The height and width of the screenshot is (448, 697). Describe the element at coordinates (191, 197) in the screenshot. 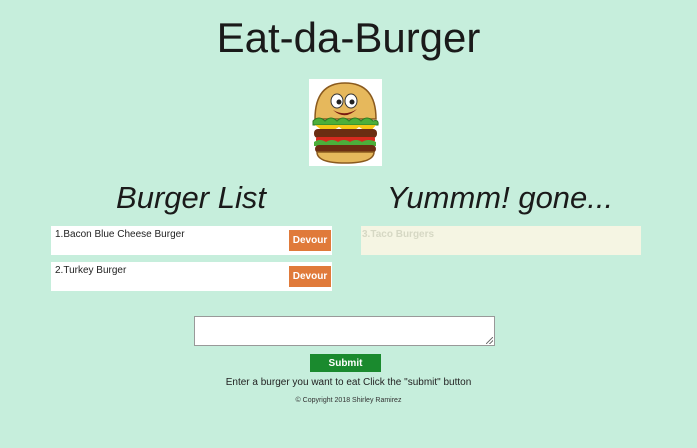

I see `burger-list-heading: Burger List` at that location.